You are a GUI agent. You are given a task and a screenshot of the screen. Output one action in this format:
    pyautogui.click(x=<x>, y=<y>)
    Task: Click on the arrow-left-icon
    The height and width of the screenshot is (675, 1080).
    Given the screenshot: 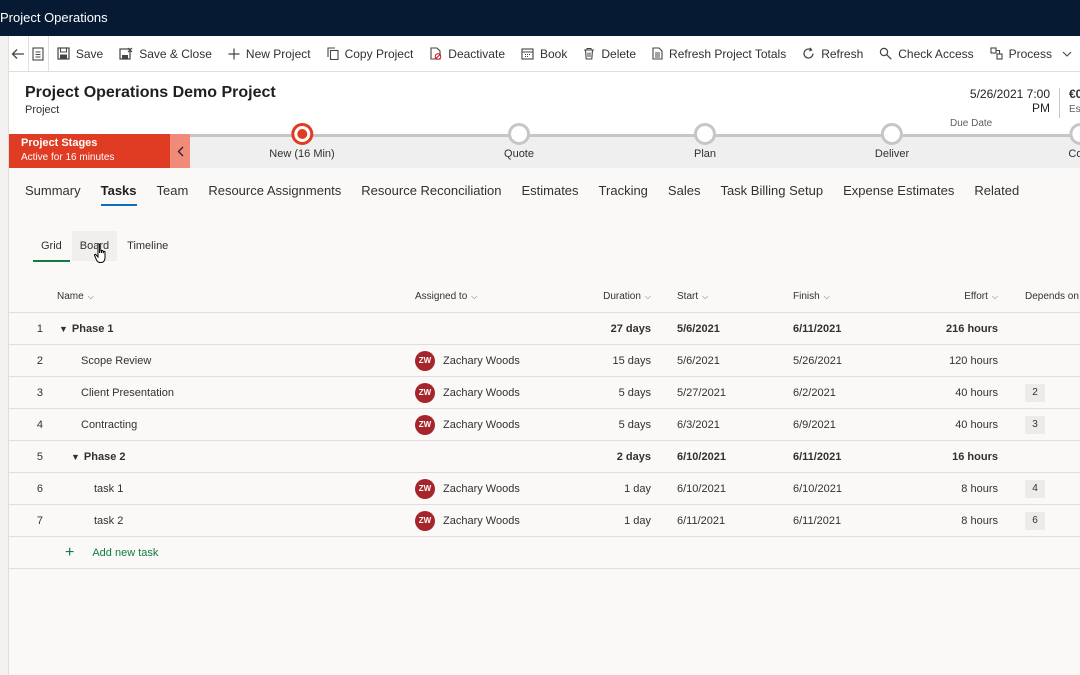 What is the action you would take?
    pyautogui.click(x=18, y=53)
    